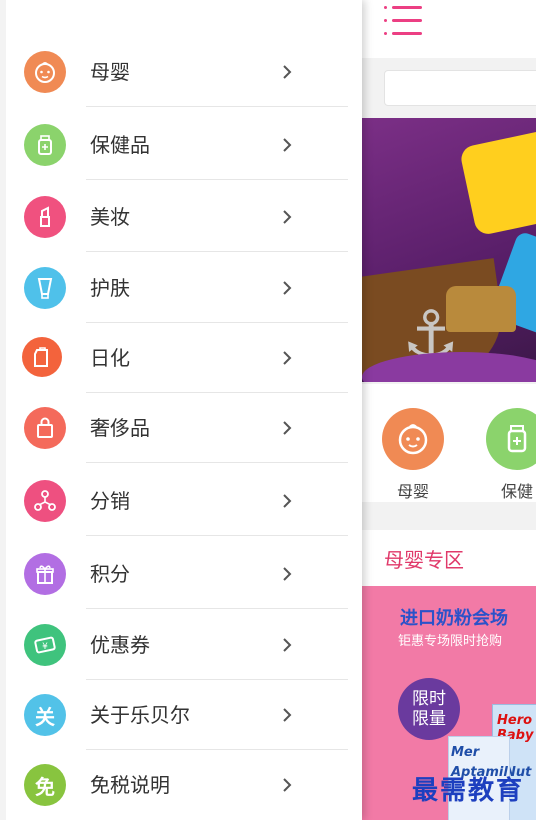  What do you see at coordinates (110, 72) in the screenshot?
I see `drawer-item-label: 母婴` at bounding box center [110, 72].